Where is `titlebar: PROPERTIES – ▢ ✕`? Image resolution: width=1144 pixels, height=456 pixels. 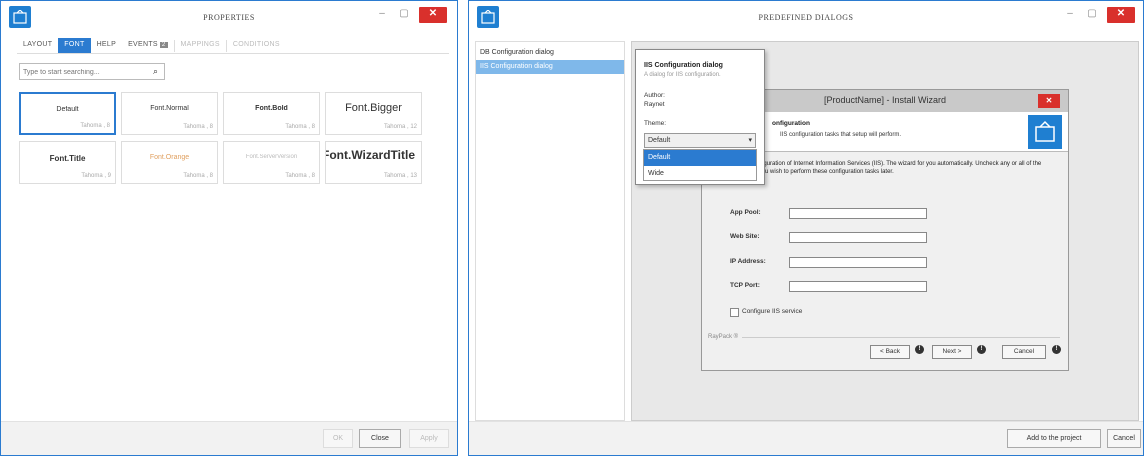
titlebar: PROPERTIES – ▢ ✕ is located at coordinates (229, 18).